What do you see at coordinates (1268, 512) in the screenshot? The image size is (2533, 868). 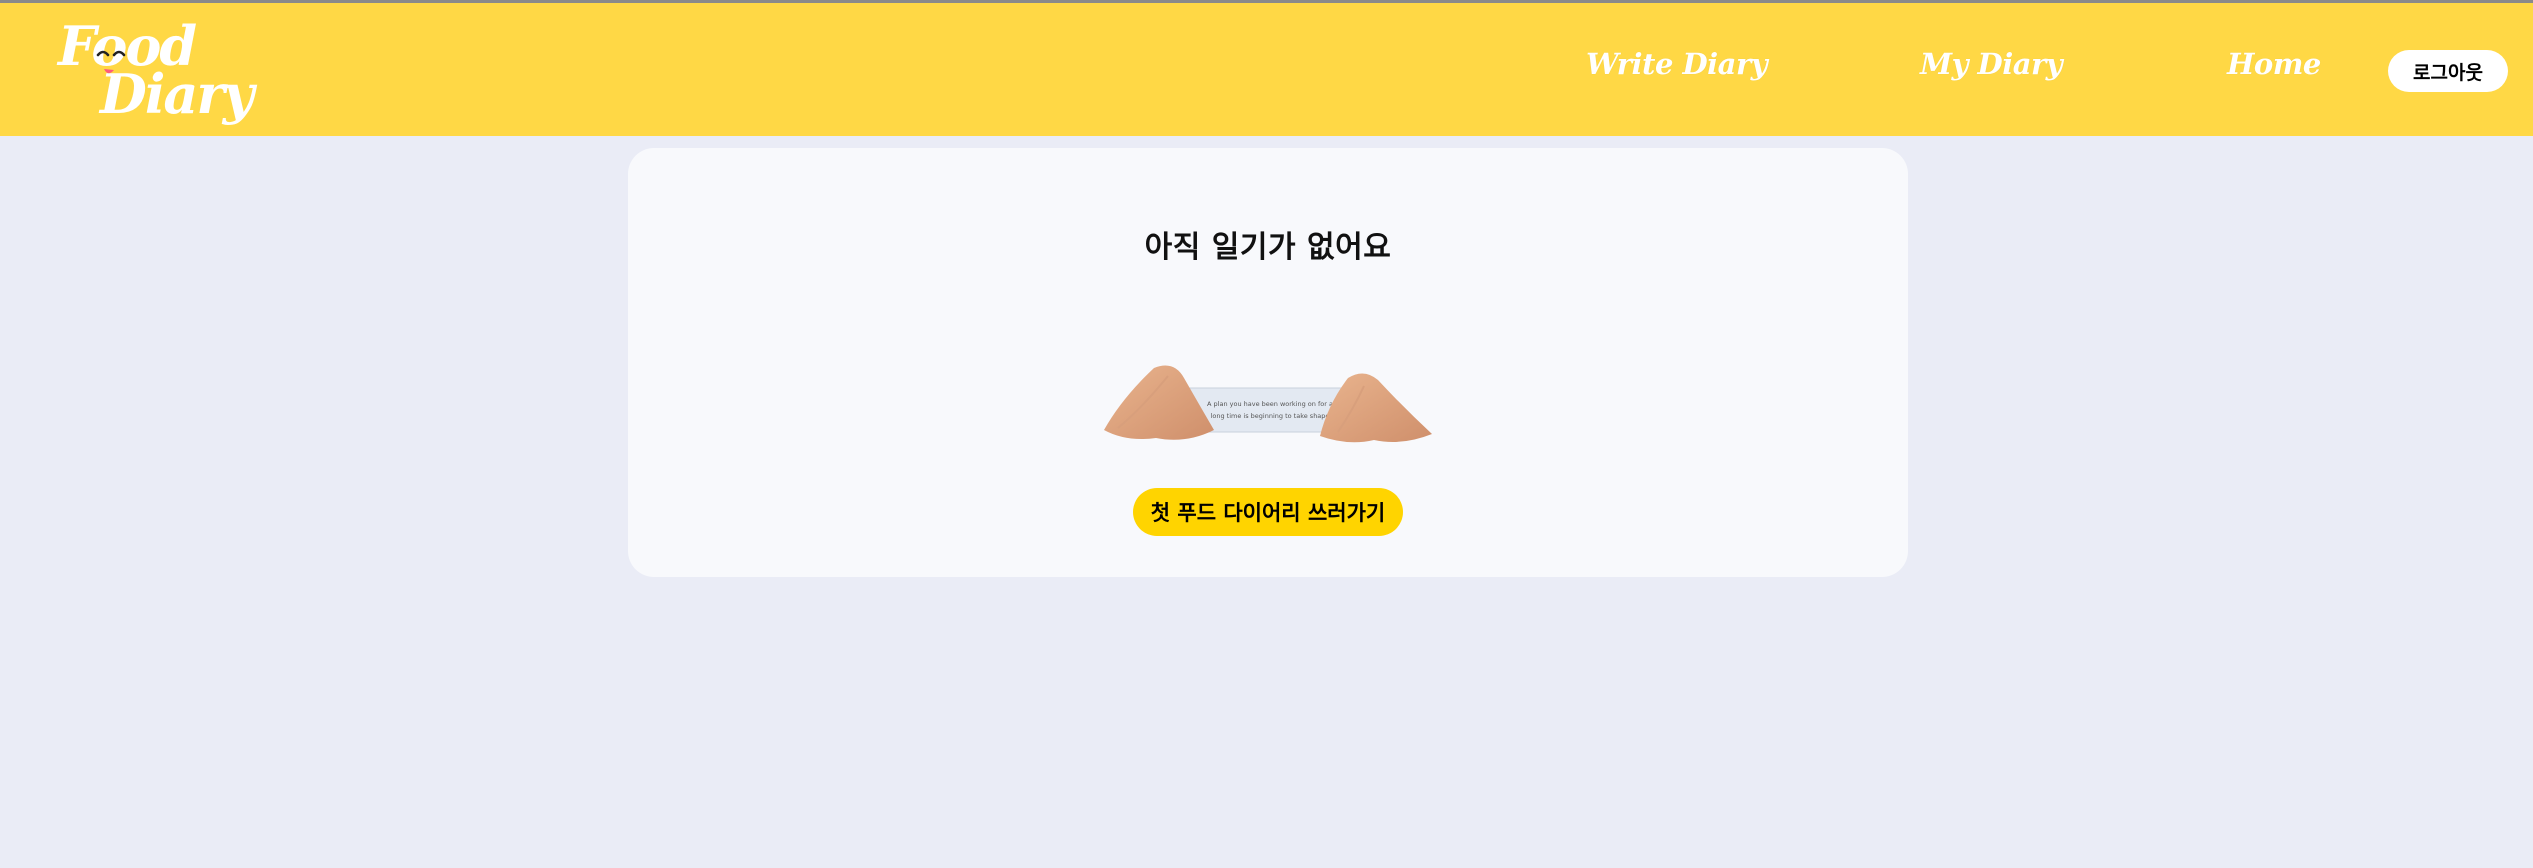 I see `write-first-diary-button: 첫 푸드 다이어리 쓰러가기` at bounding box center [1268, 512].